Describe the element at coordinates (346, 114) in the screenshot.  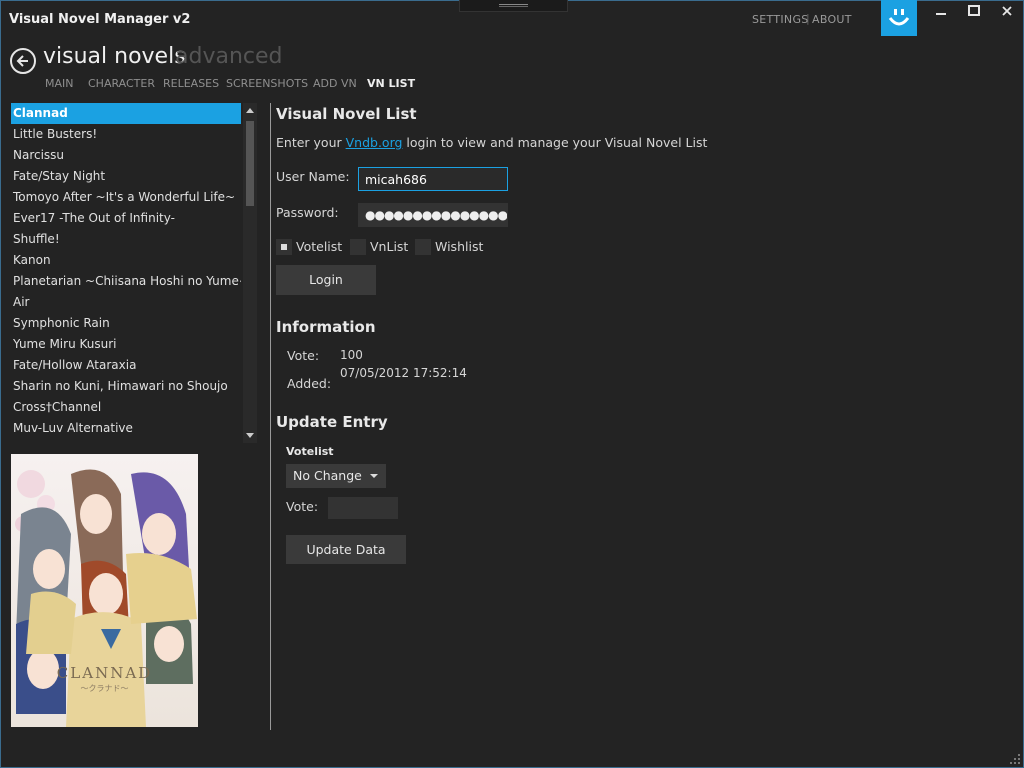
I see `section-title-vn-list: Visual Novel List` at that location.